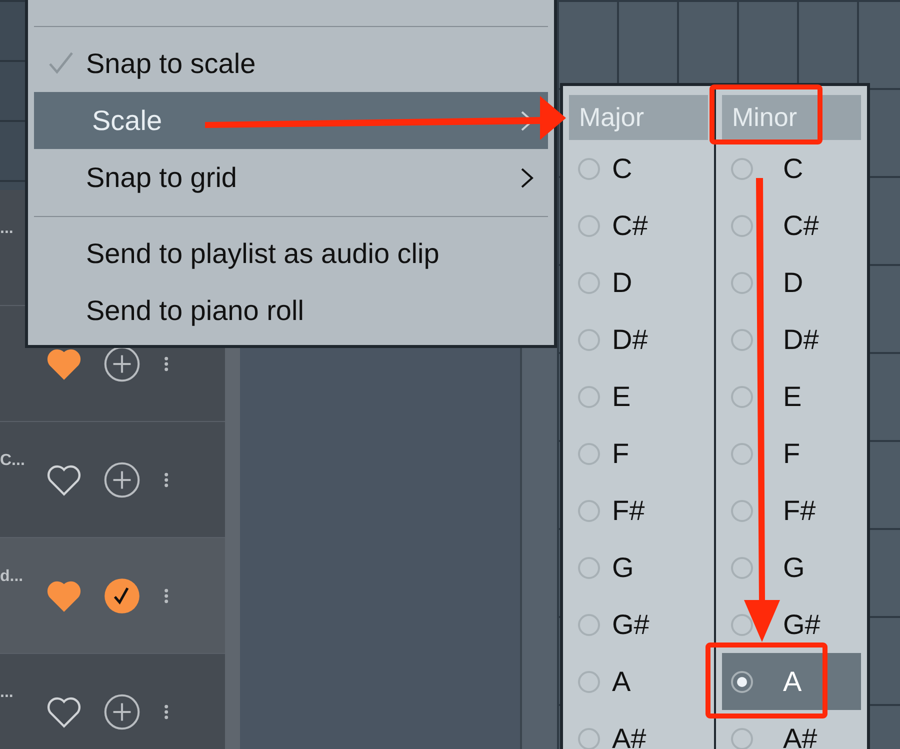 This screenshot has height=749, width=900. I want to click on menu-item: Snap to grid, so click(291, 177).